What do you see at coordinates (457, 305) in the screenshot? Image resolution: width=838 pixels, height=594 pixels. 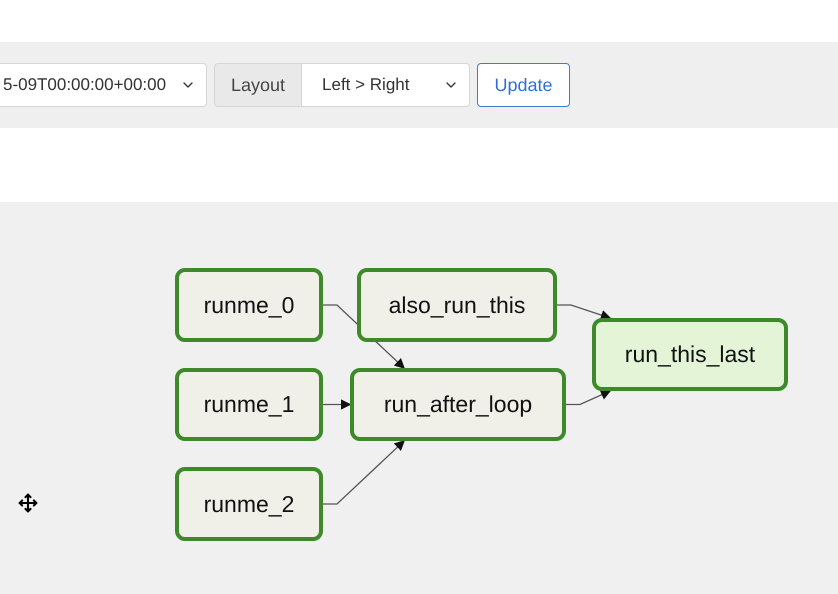 I see `task-node: also_run_this` at bounding box center [457, 305].